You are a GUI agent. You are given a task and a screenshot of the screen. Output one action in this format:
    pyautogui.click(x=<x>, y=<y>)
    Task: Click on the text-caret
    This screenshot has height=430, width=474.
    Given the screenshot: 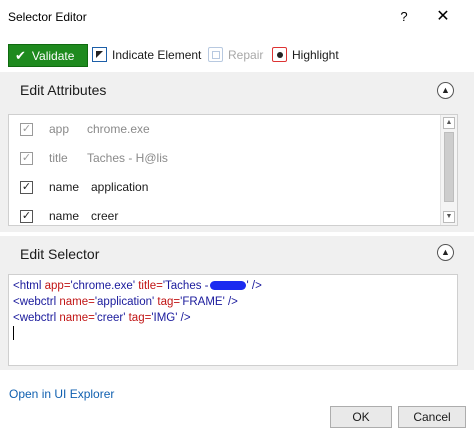 What is the action you would take?
    pyautogui.click(x=13, y=333)
    